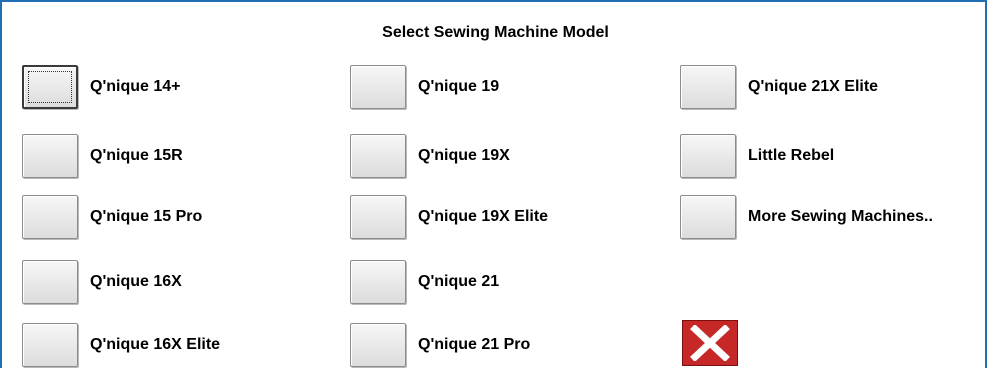  What do you see at coordinates (483, 216) in the screenshot?
I see `model-label: Q'nique 19X Elite` at bounding box center [483, 216].